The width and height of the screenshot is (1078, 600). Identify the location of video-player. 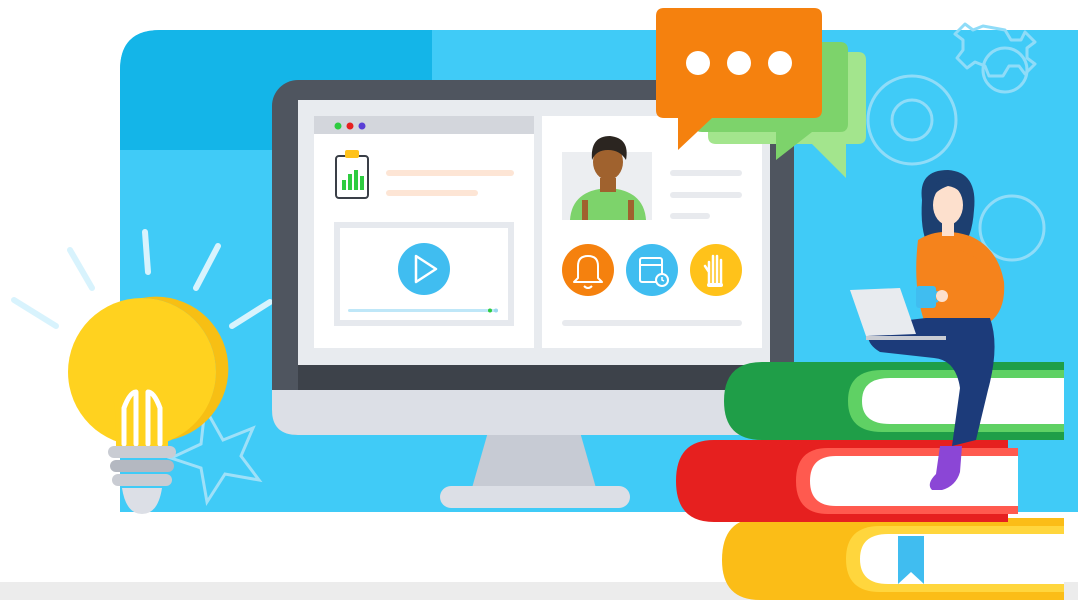
(424, 274).